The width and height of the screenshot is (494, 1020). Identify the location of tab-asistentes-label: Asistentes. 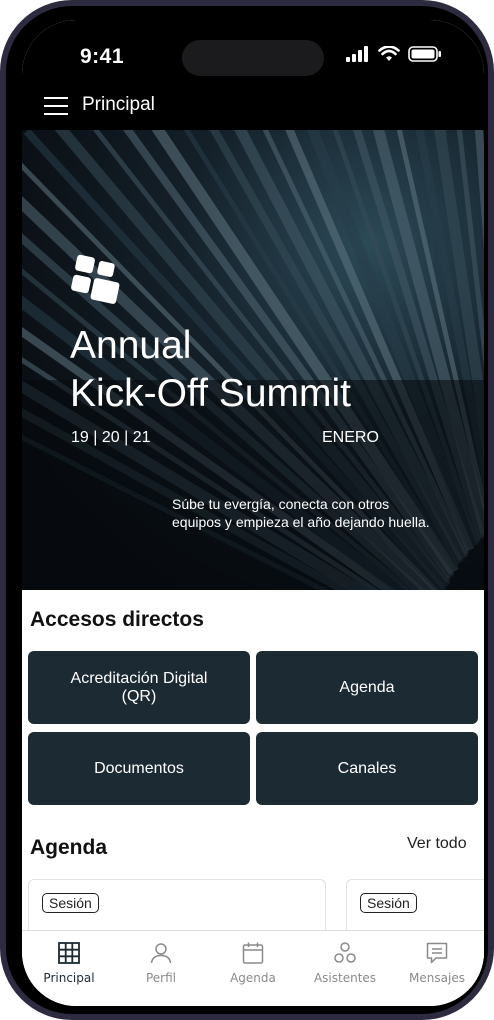
(345, 978).